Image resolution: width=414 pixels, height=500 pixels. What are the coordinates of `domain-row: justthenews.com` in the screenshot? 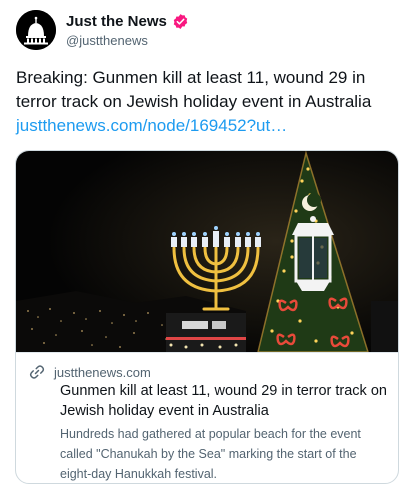 It's located at (89, 372).